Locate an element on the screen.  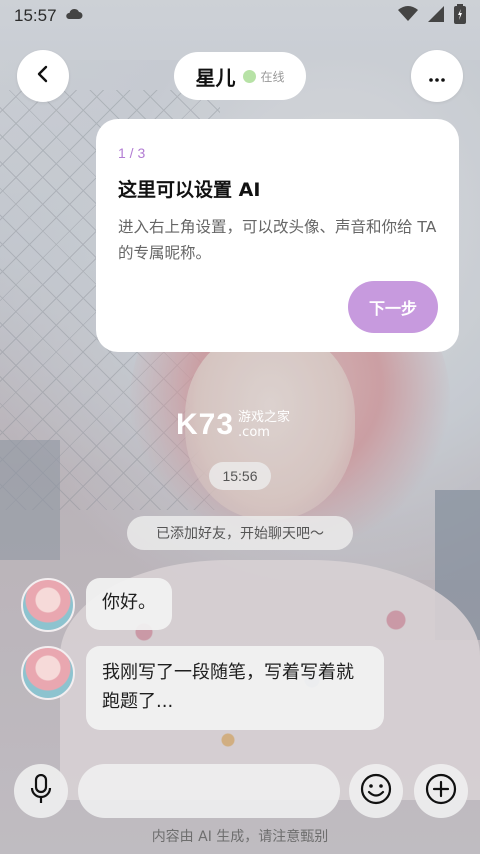
chevron-left-icon is located at coordinates (43, 76).